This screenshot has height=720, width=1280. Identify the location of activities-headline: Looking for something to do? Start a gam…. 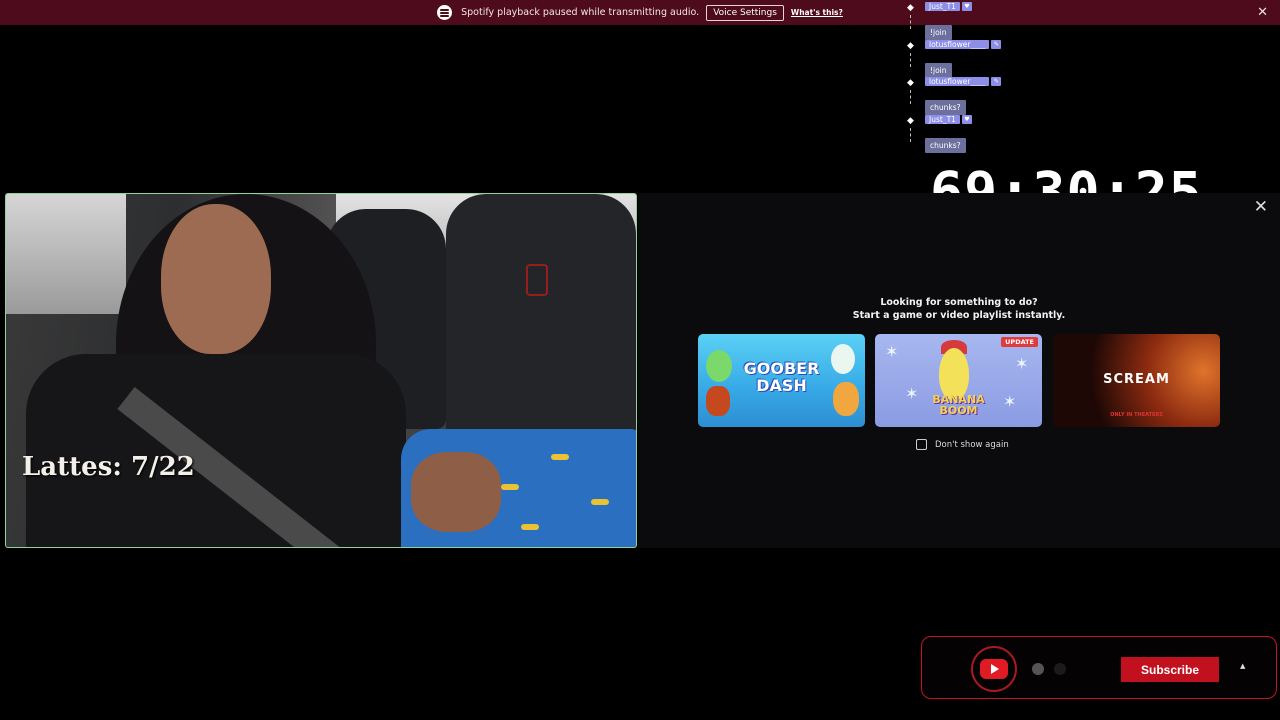
(959, 309).